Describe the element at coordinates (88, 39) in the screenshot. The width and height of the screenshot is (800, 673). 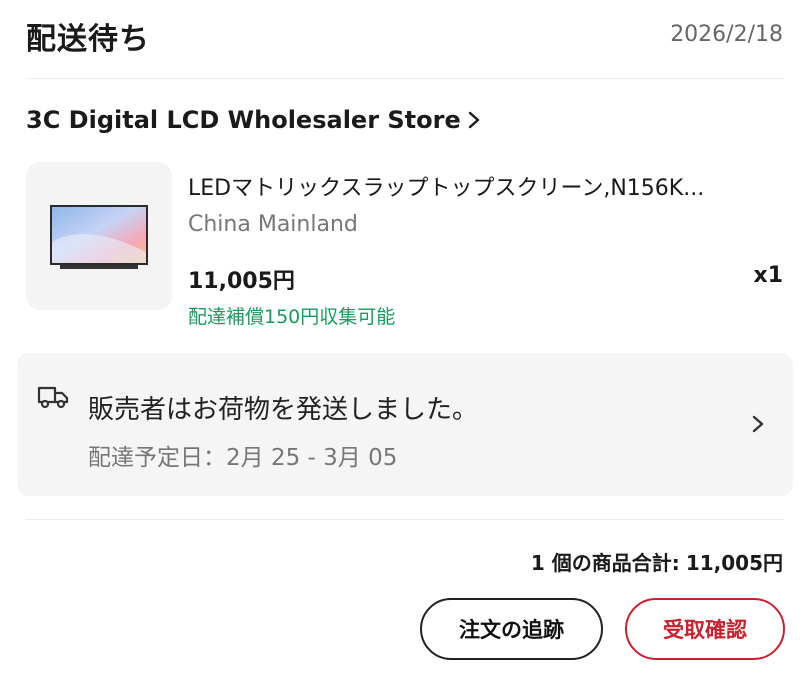
I see `order-status-title: 配送待ち` at that location.